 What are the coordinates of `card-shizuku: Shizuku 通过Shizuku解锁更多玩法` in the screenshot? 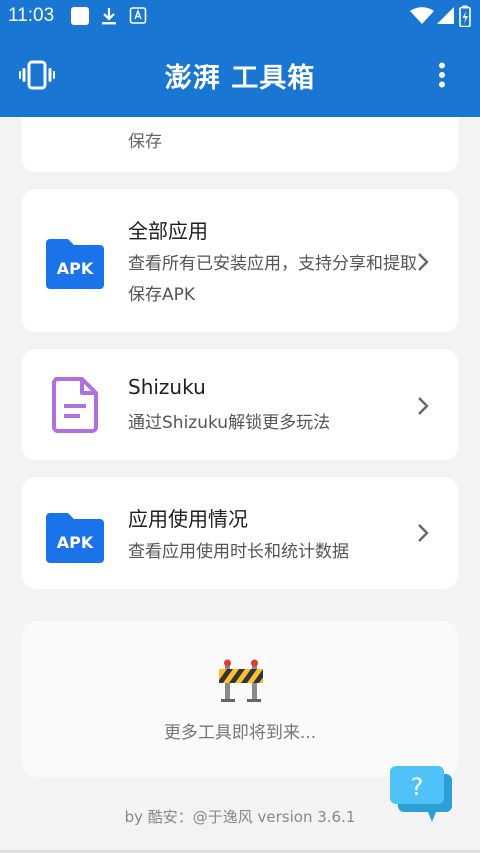 It's located at (240, 404).